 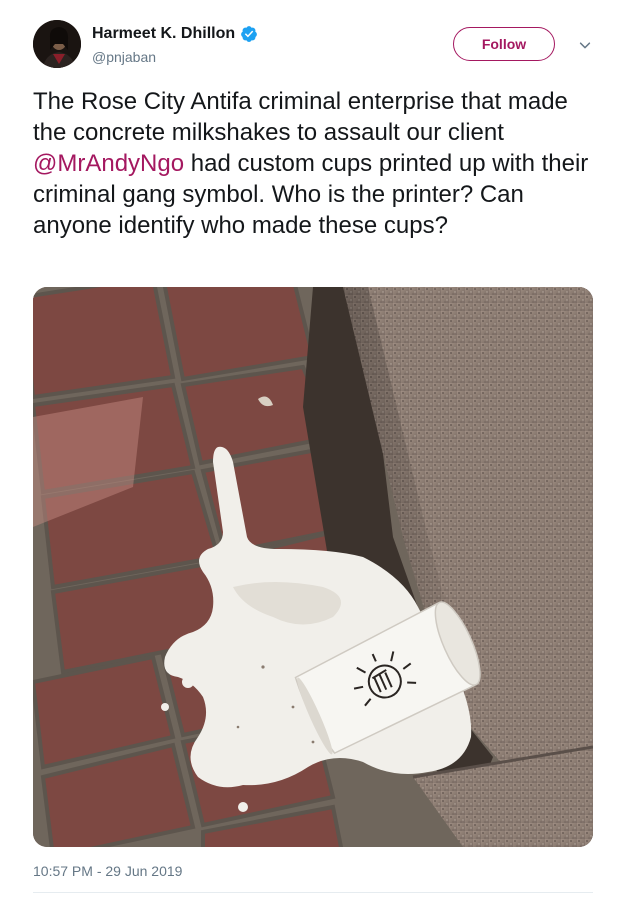 What do you see at coordinates (107, 871) in the screenshot?
I see `tweet-timestamp: 10:57 PM - 29 Jun 2019` at bounding box center [107, 871].